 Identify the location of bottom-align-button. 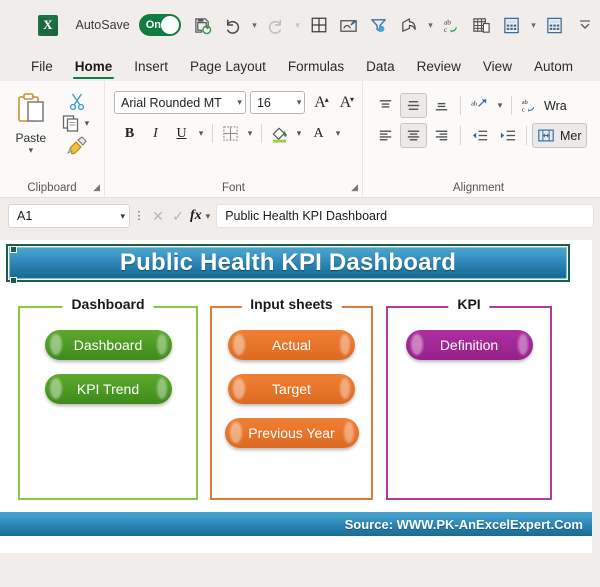
(441, 105).